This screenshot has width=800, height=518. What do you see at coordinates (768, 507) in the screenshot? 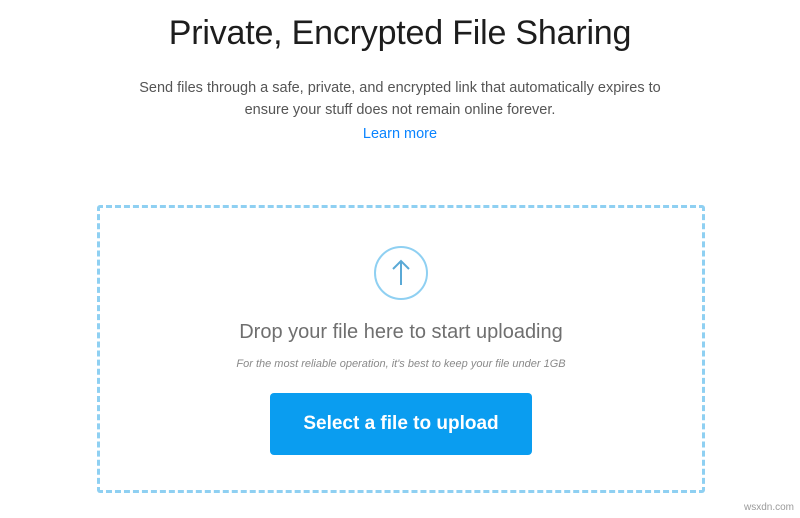
I see `watermark: wsxdn.com` at bounding box center [768, 507].